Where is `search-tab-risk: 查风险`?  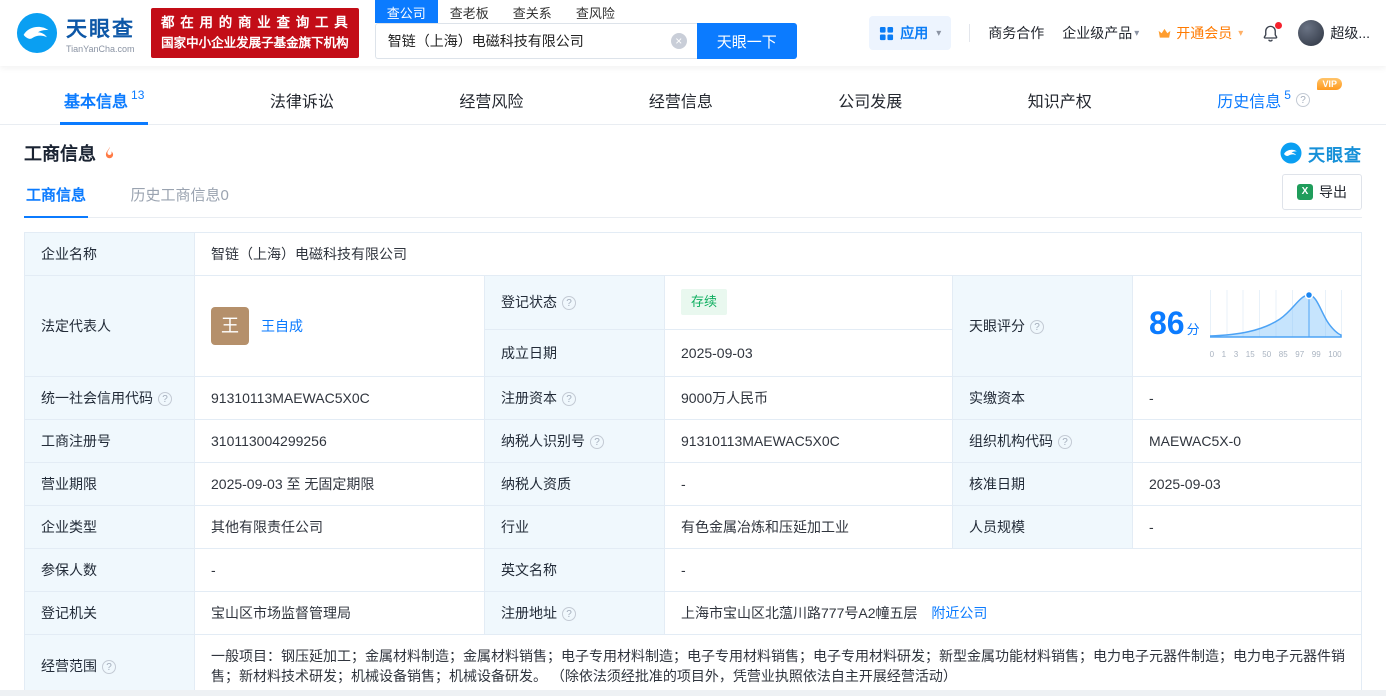 search-tab-risk: 查风险 is located at coordinates (595, 11).